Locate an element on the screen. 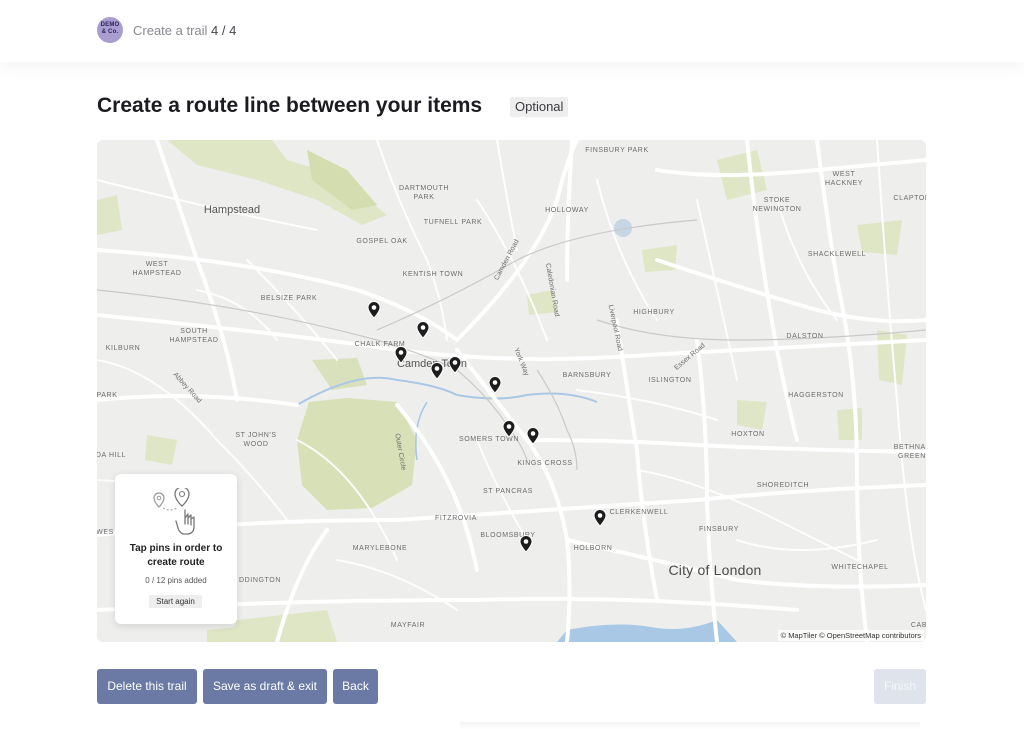 The width and height of the screenshot is (1024, 729). map-place-label: FITZROVIA is located at coordinates (456, 518).